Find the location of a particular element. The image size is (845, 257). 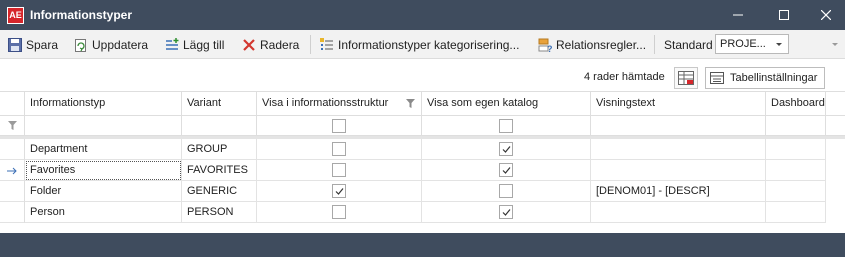

save-button: Spara is located at coordinates (33, 45).